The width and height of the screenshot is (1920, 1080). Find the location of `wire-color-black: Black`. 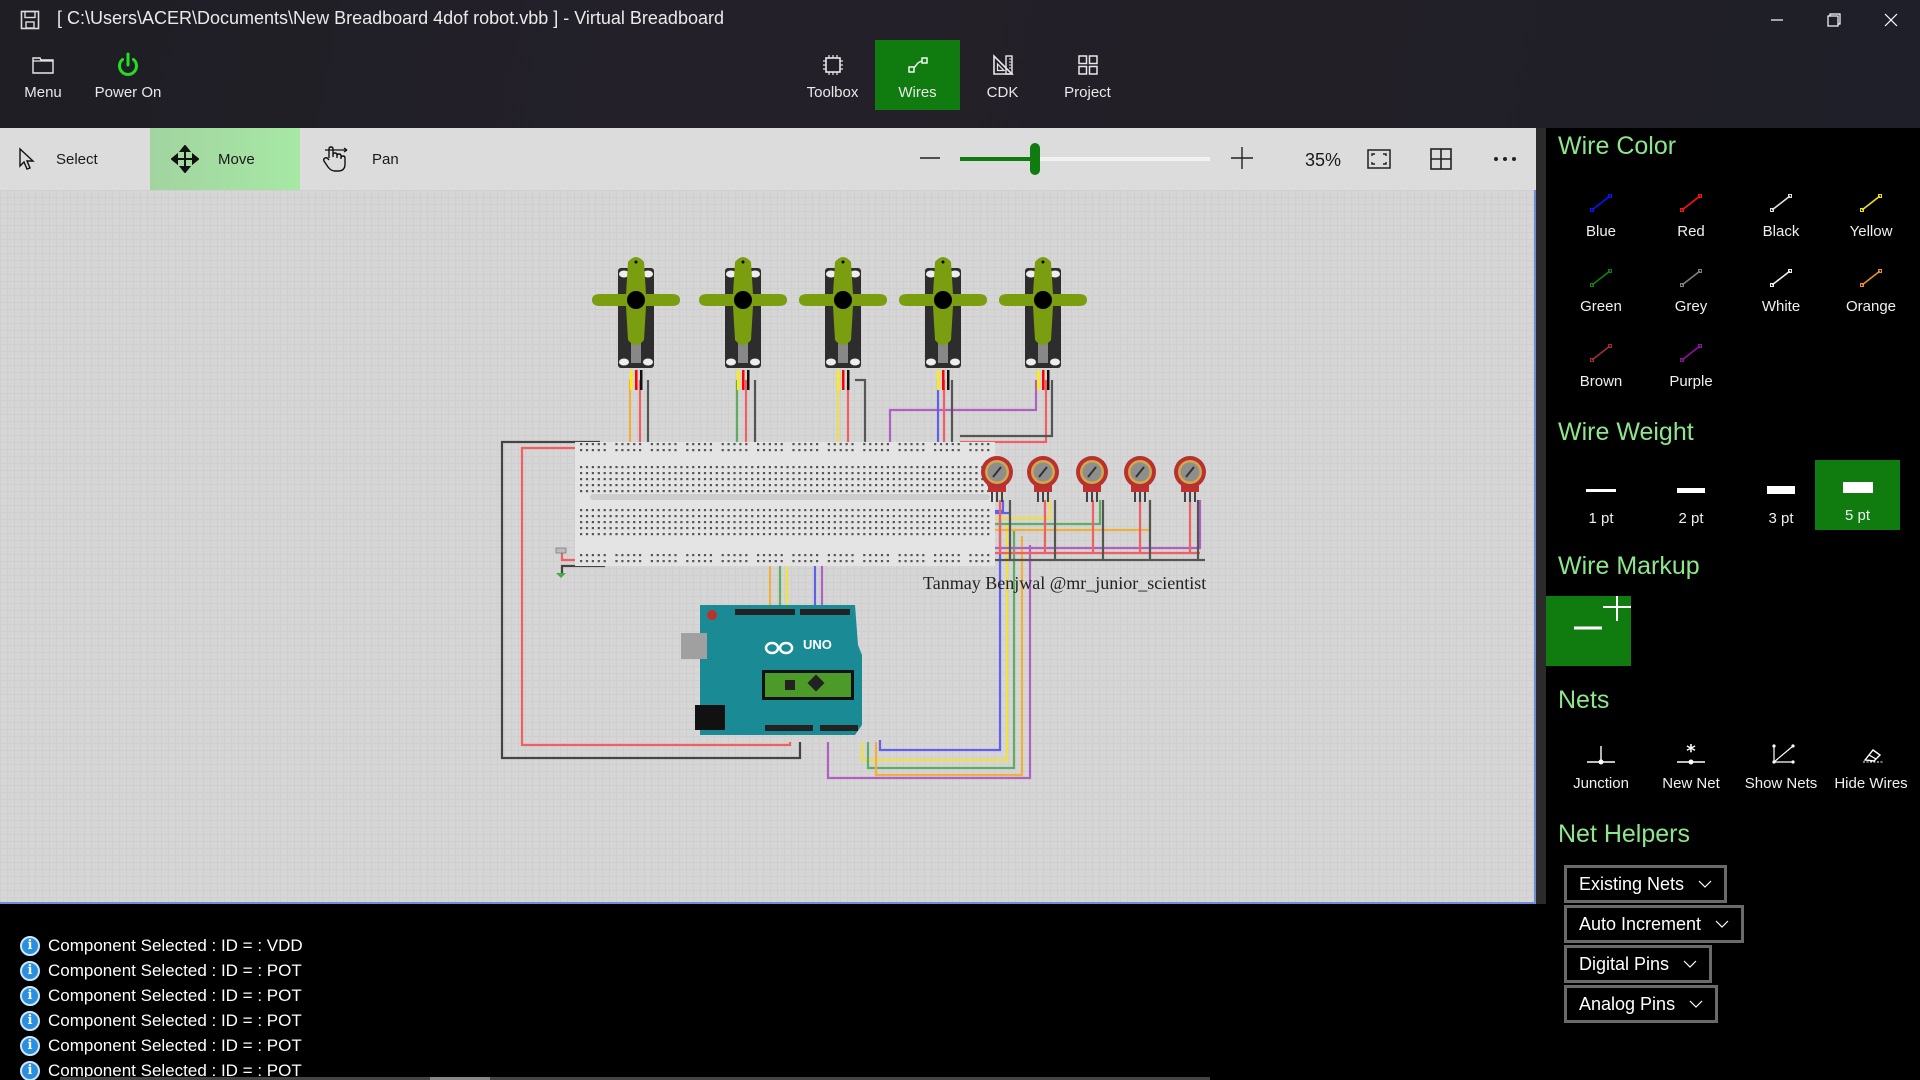

wire-color-black: Black is located at coordinates (1781, 211).